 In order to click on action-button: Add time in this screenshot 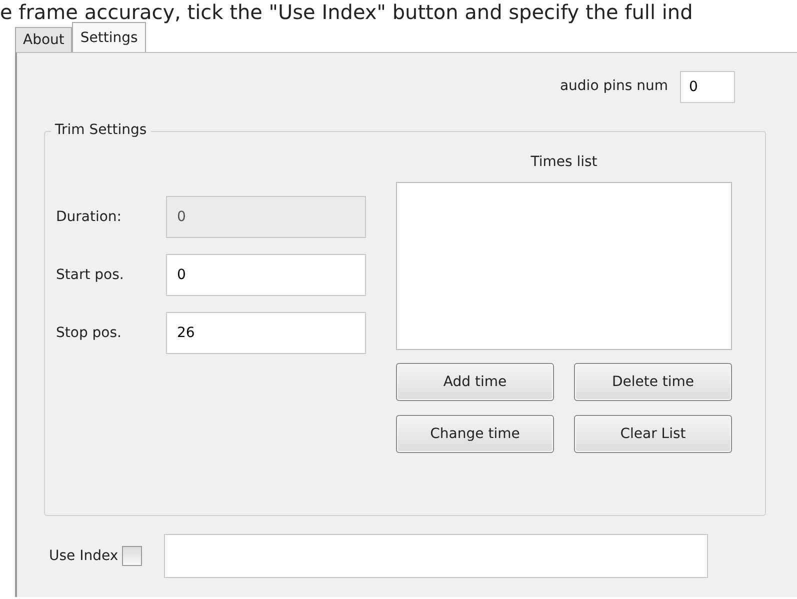, I will do `click(475, 382)`.